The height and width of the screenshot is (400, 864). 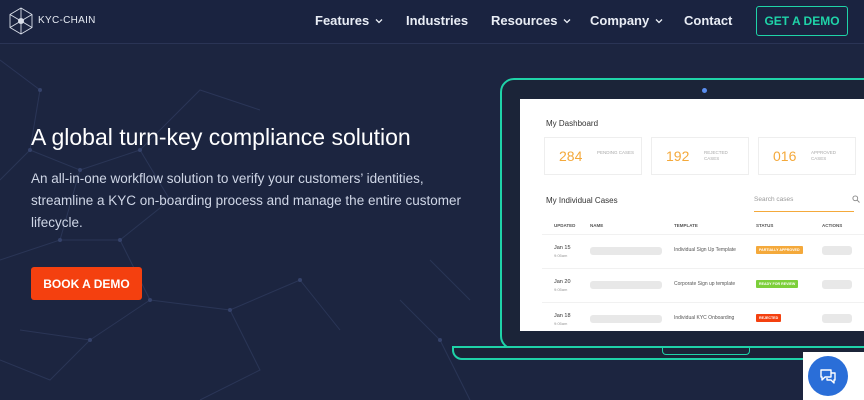 What do you see at coordinates (785, 156) in the screenshot?
I see `stat-value: 016` at bounding box center [785, 156].